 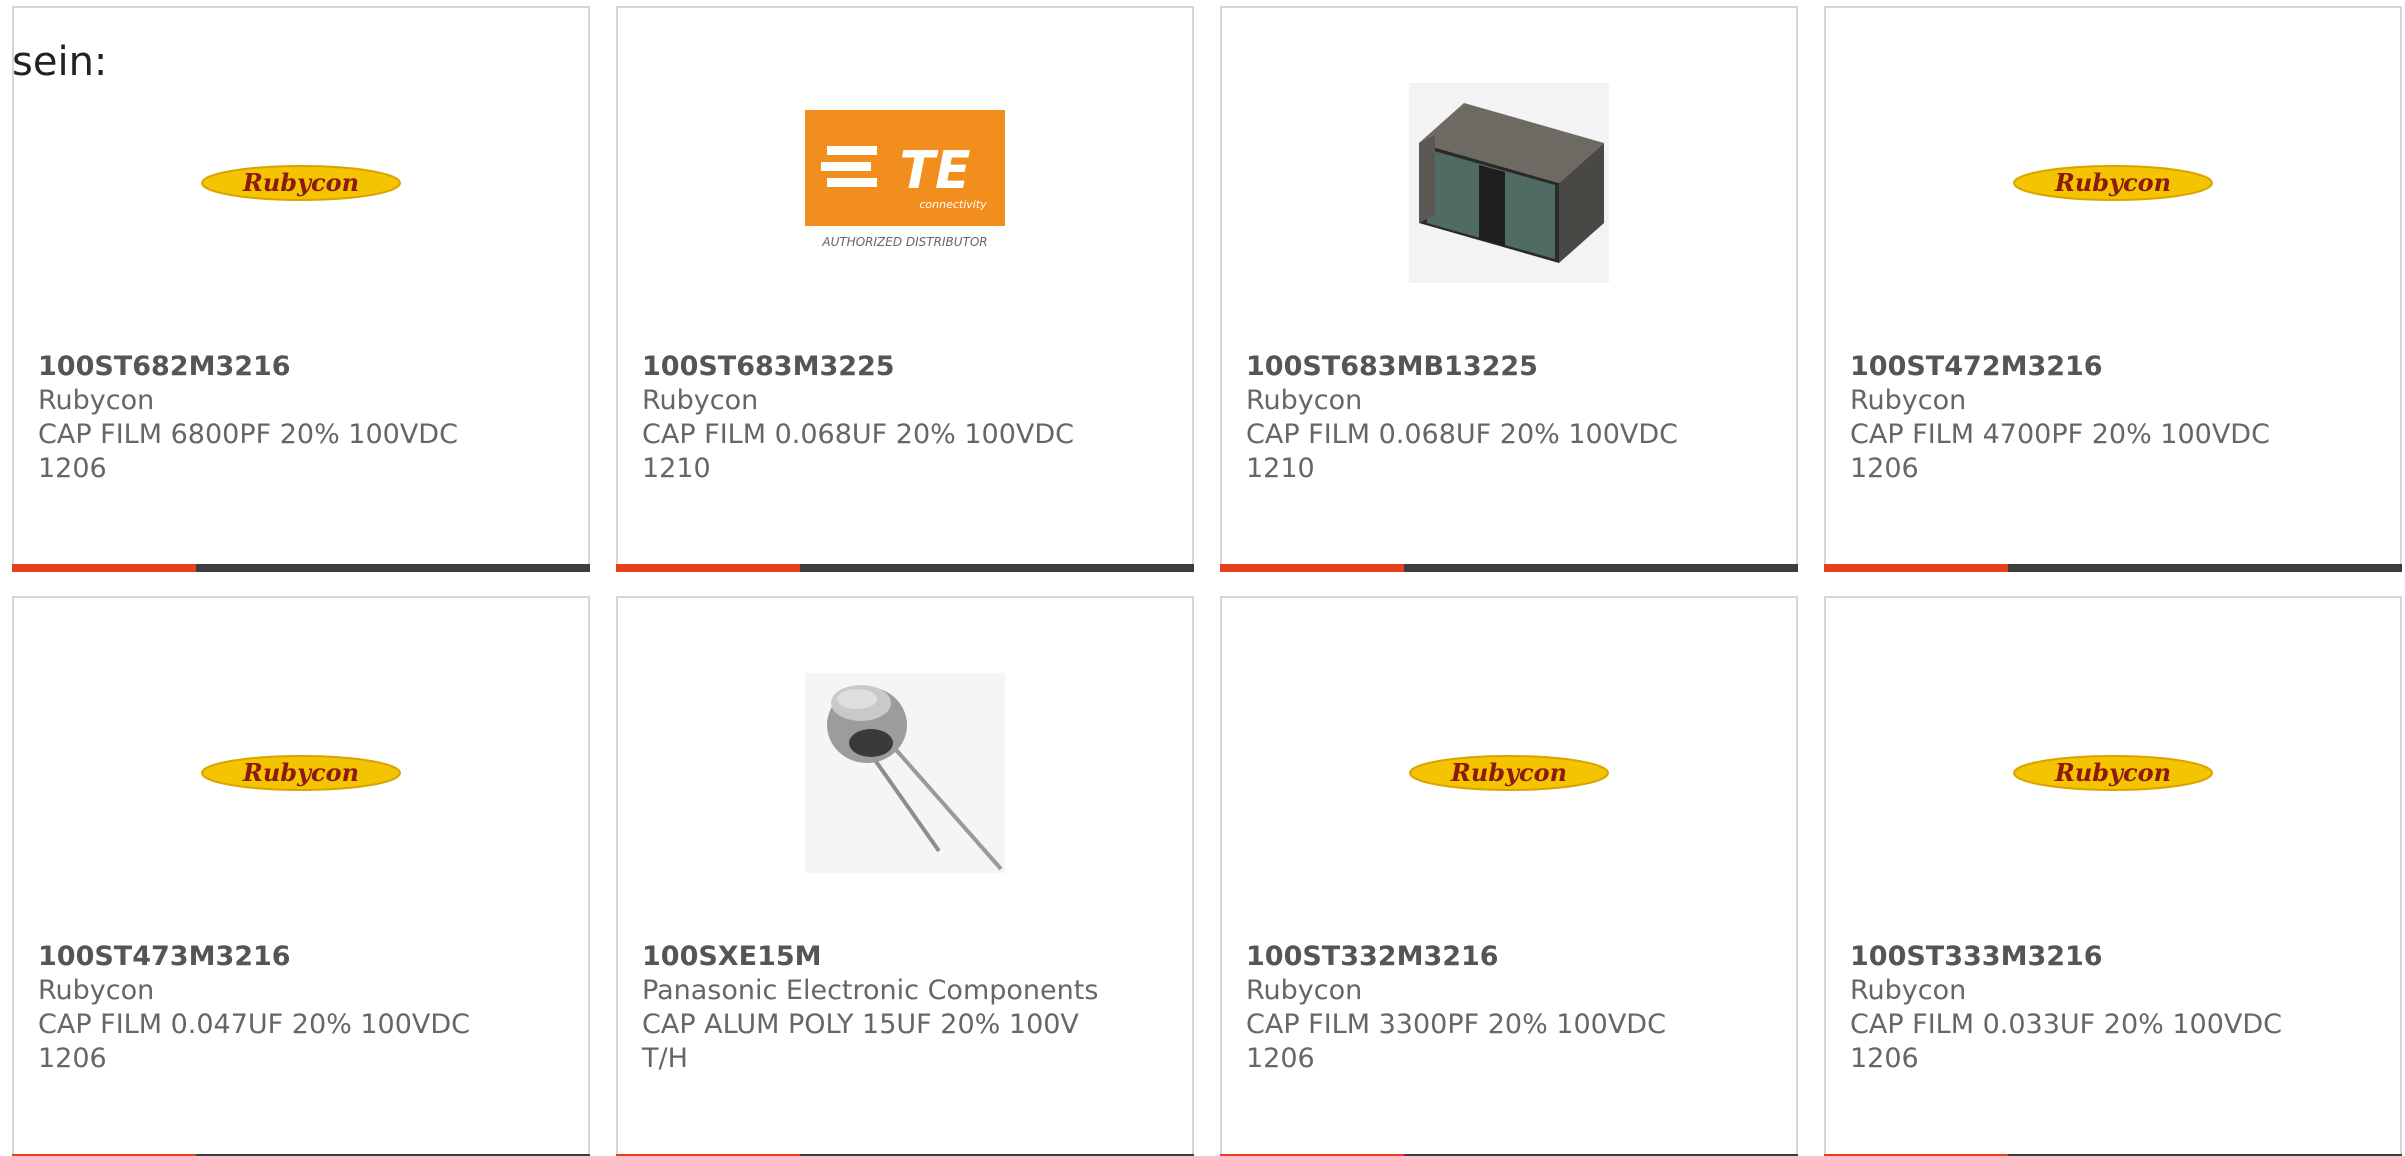 What do you see at coordinates (2115, 367) in the screenshot?
I see `product-part-number: 100ST472M3216` at bounding box center [2115, 367].